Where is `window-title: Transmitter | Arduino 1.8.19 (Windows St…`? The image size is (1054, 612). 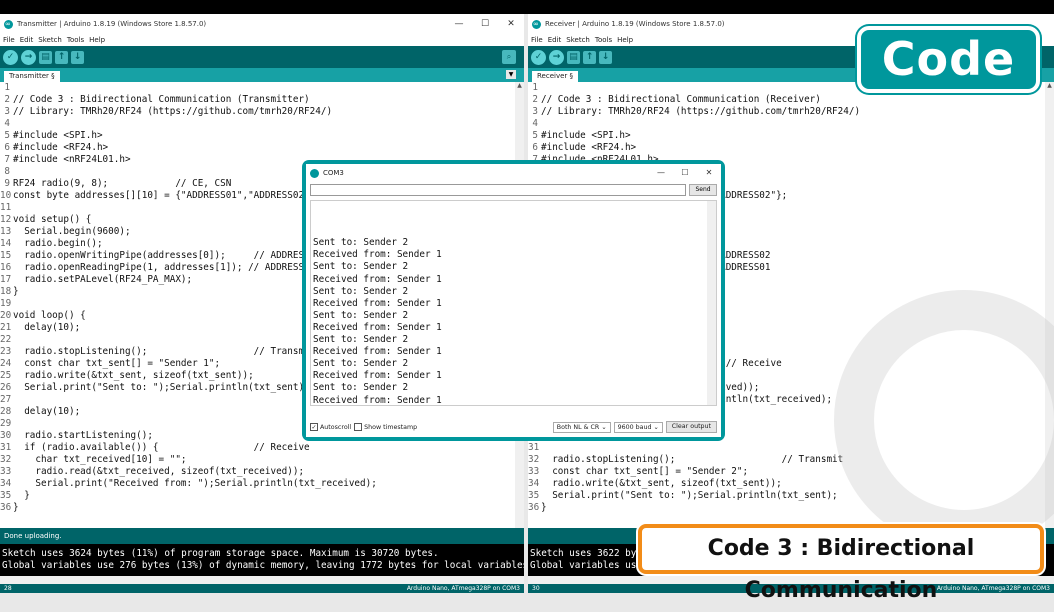 window-title: Transmitter | Arduino 1.8.19 (Windows St… is located at coordinates (112, 24).